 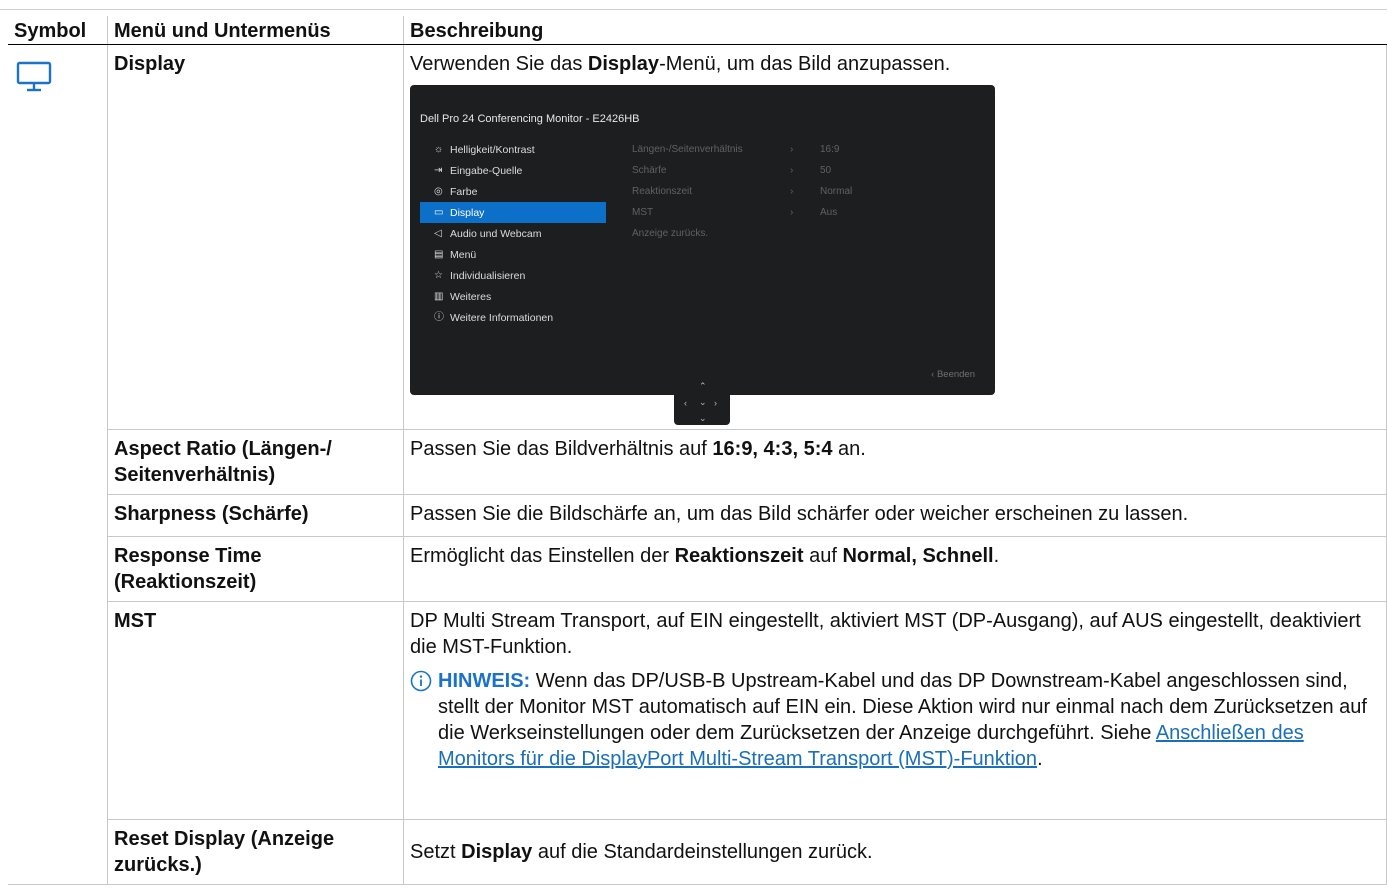 What do you see at coordinates (670, 233) in the screenshot?
I see `osd-sub-label: Anzeige zurücks.` at bounding box center [670, 233].